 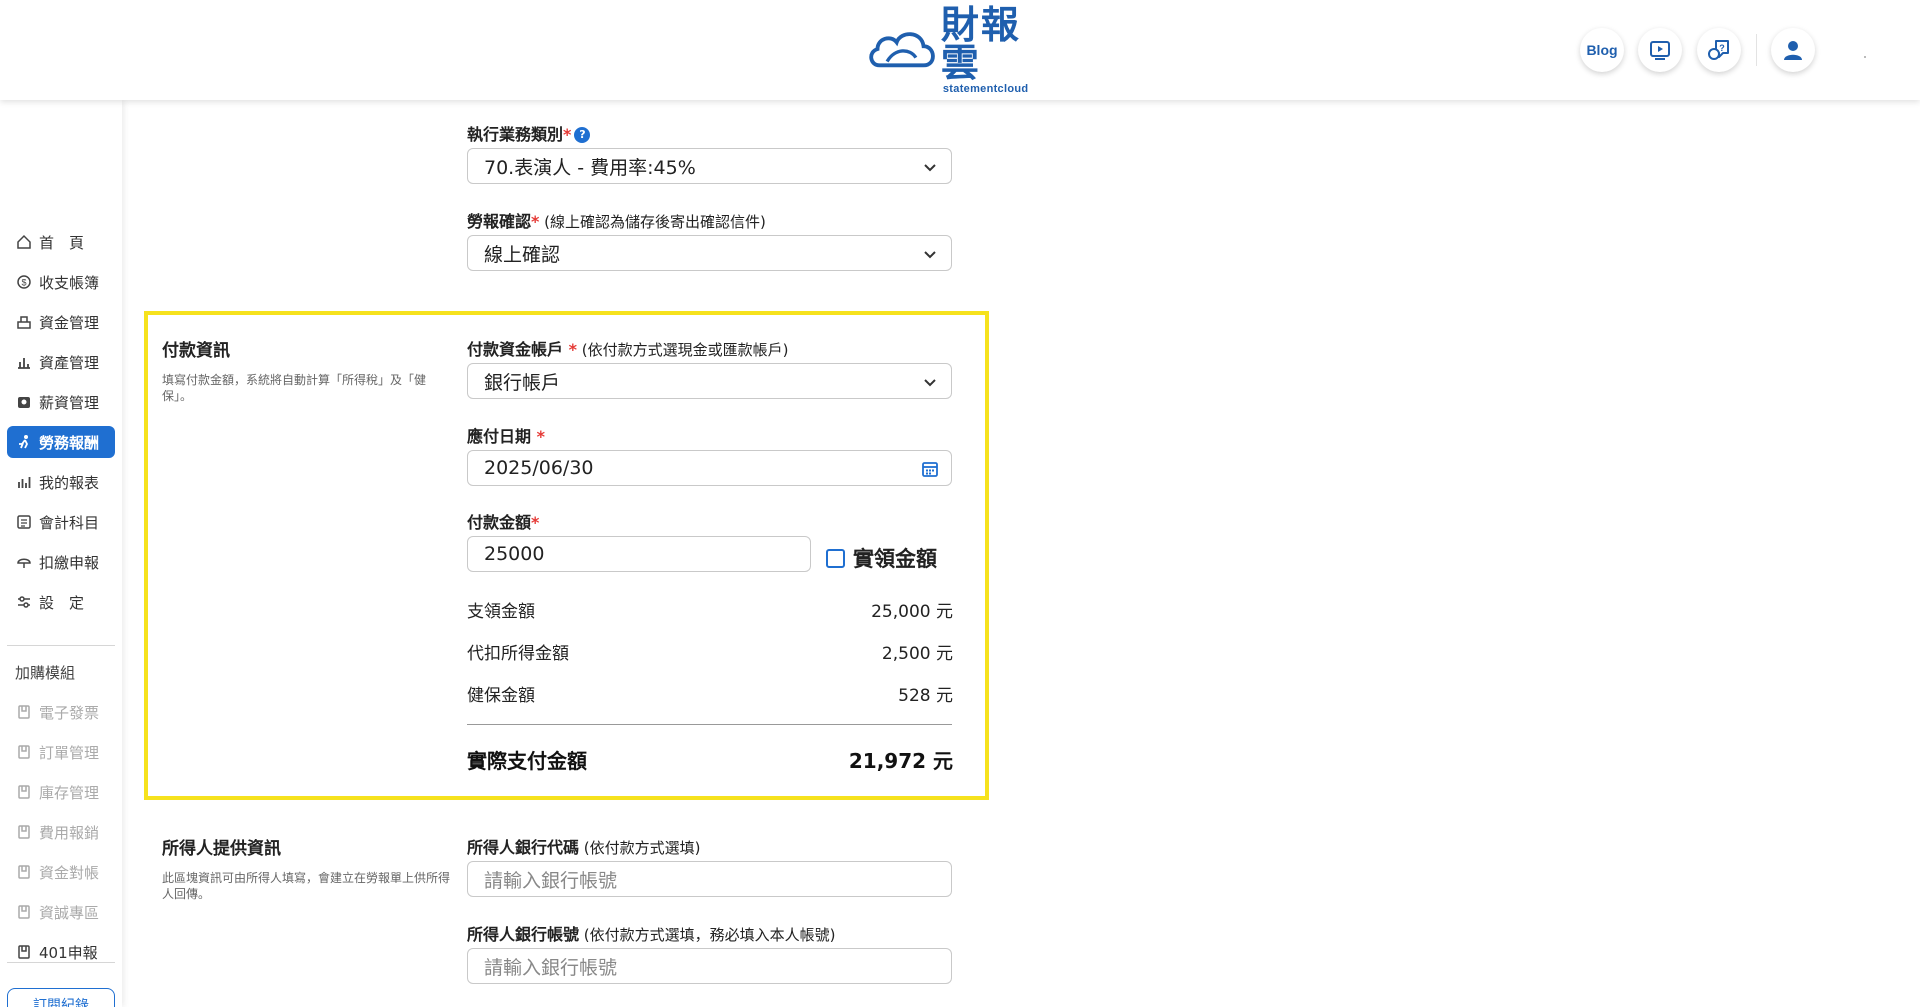 I want to click on sidebar-item-fund: 資金管理, so click(x=61, y=322).